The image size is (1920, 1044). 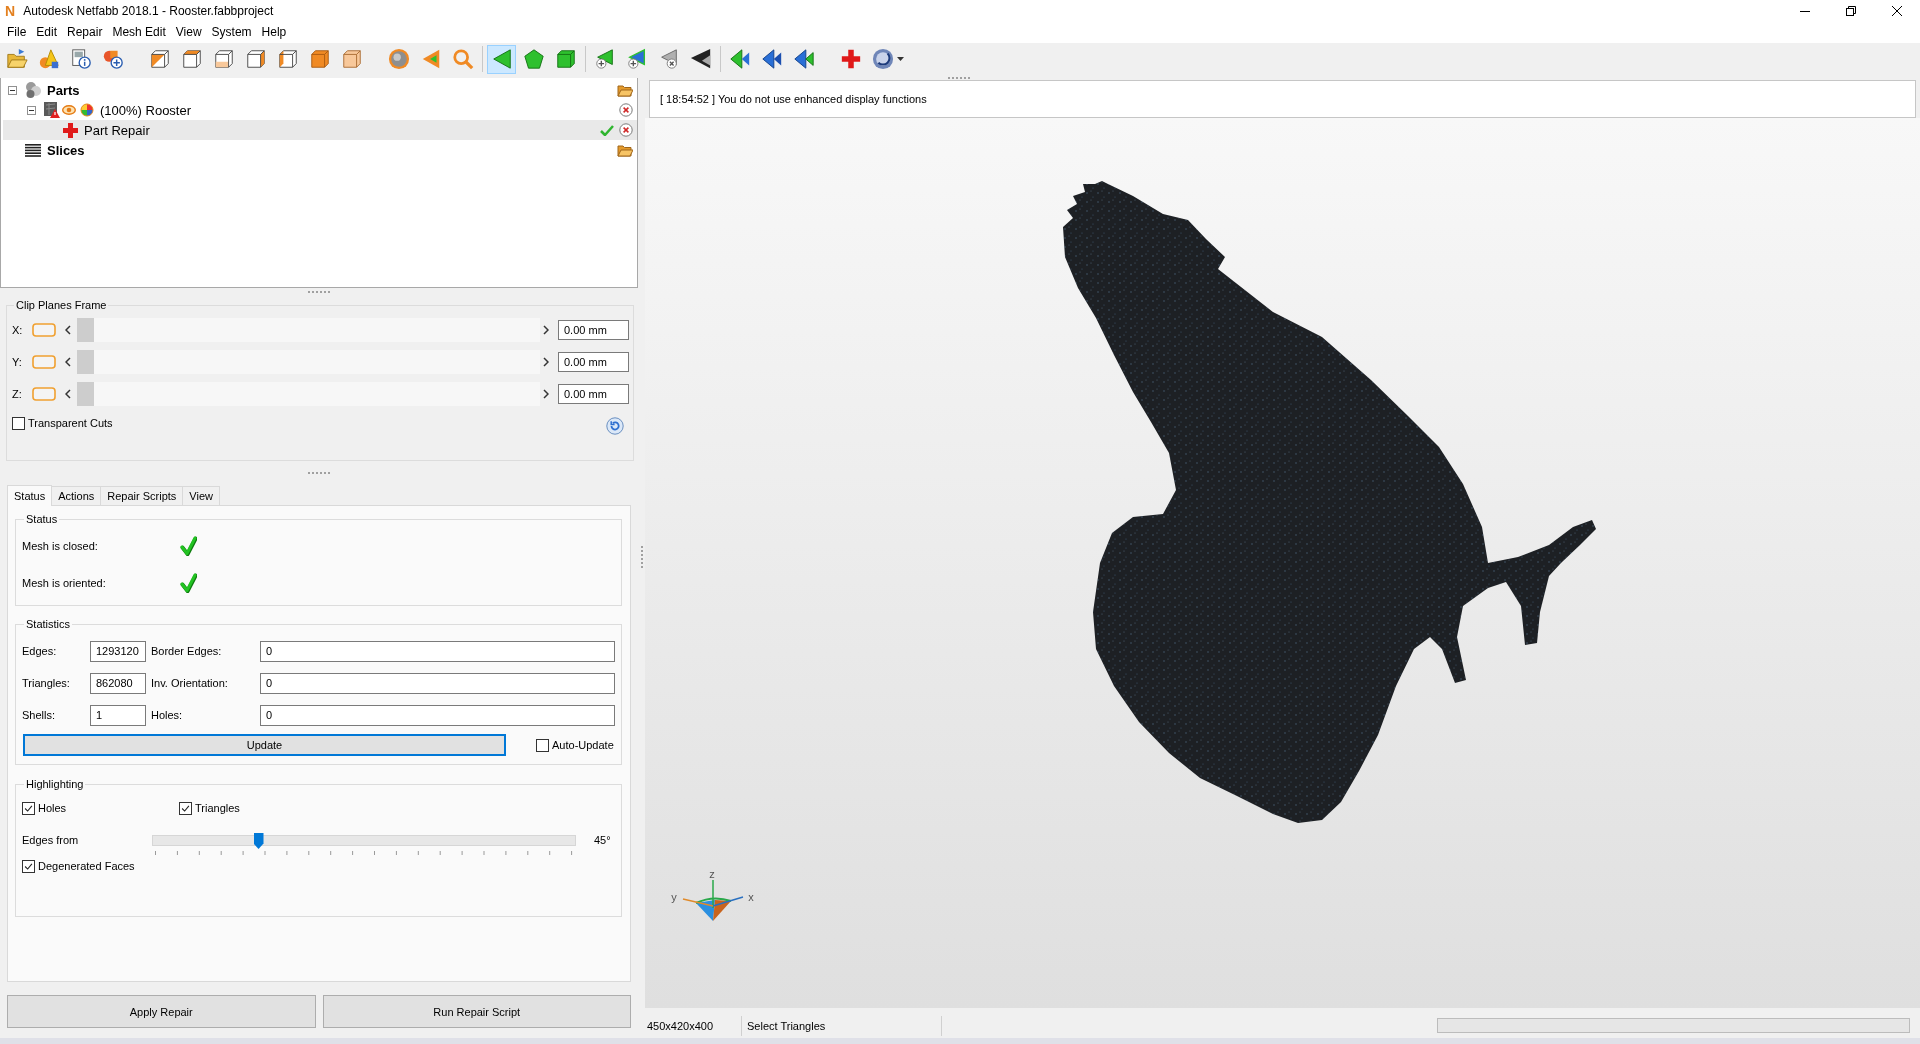 I want to click on update-button: Update, so click(x=264, y=745).